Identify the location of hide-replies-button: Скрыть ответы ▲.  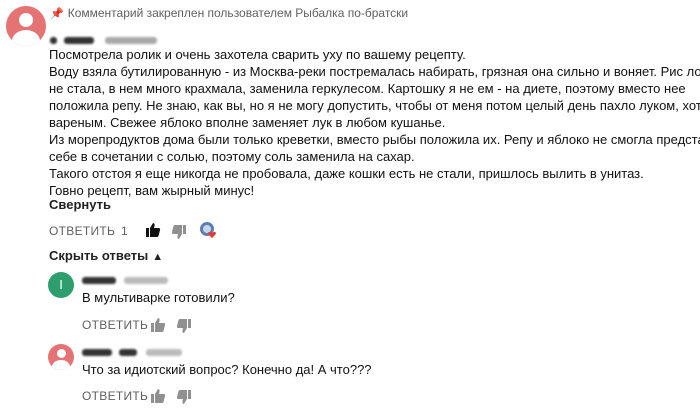
(106, 255).